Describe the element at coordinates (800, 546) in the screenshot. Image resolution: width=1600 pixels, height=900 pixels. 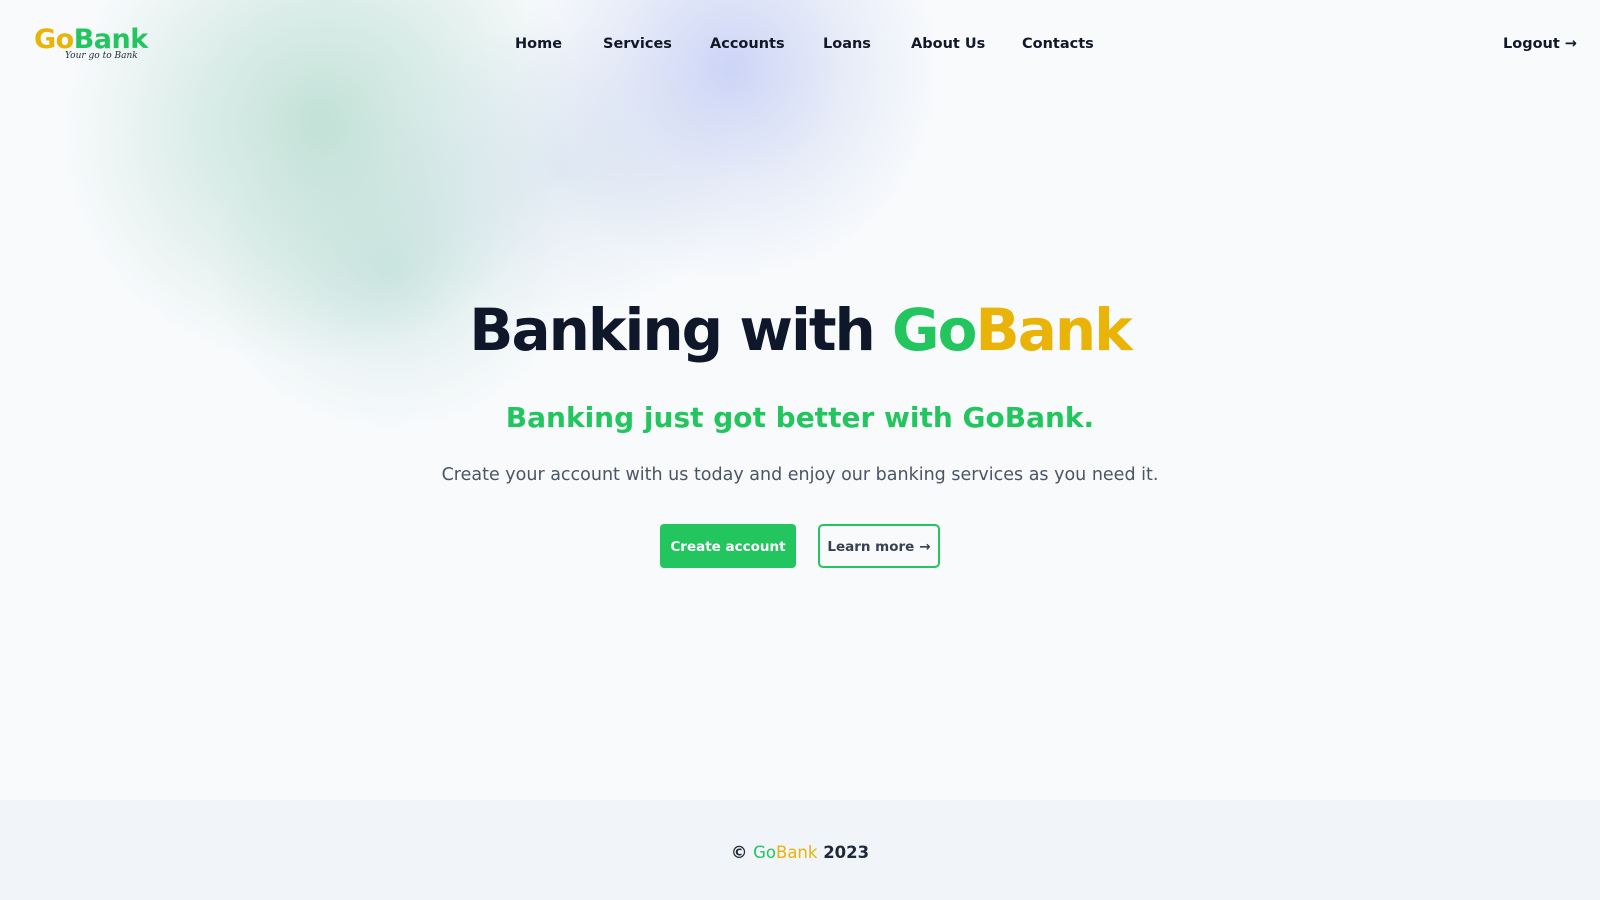
I see `hero-actions: Create account Learn more →` at that location.